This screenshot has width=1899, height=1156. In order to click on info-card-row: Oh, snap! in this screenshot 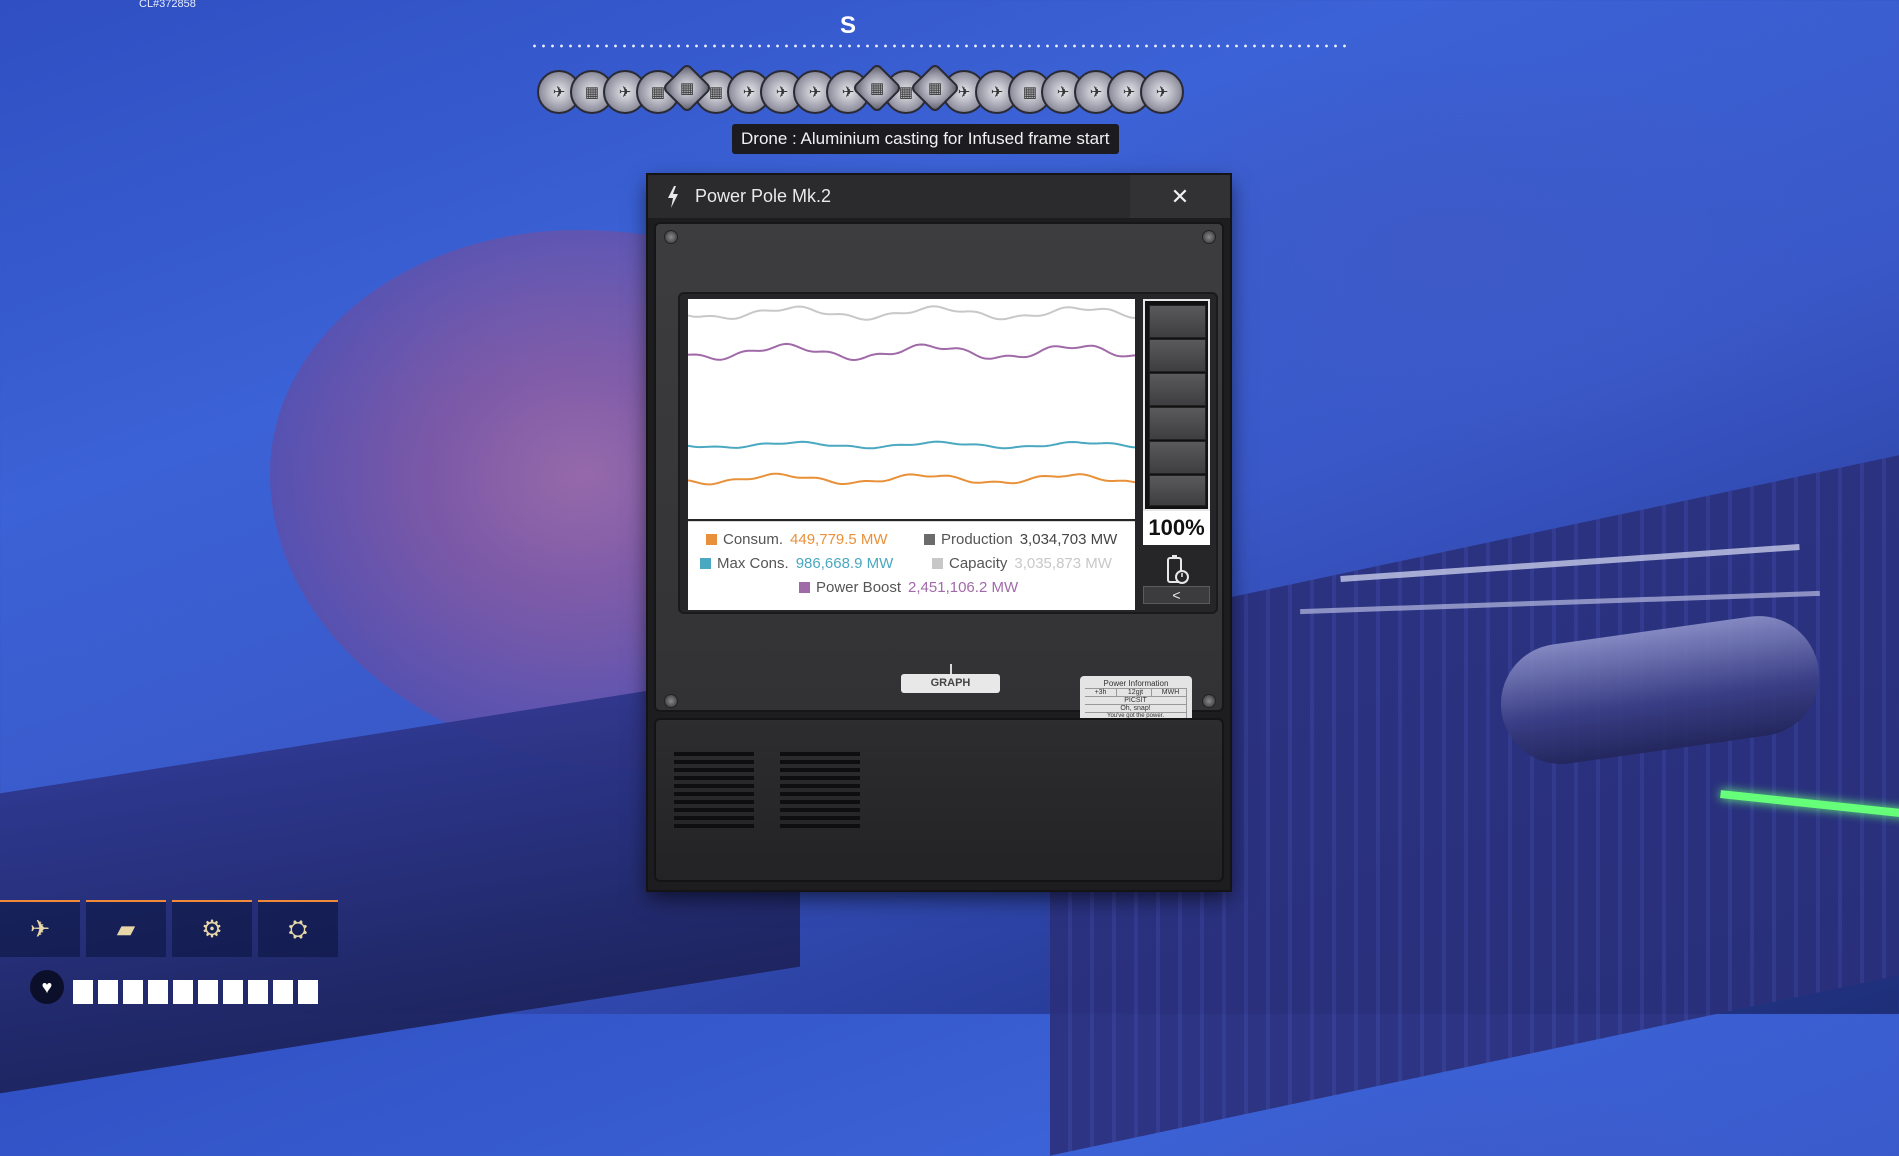, I will do `click(1136, 708)`.